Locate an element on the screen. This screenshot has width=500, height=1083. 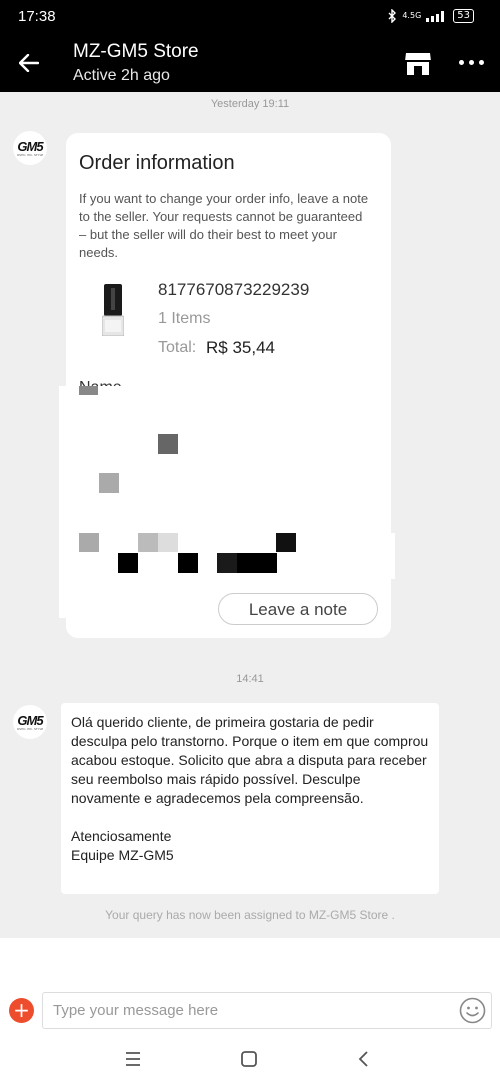
store-button is located at coordinates (418, 63).